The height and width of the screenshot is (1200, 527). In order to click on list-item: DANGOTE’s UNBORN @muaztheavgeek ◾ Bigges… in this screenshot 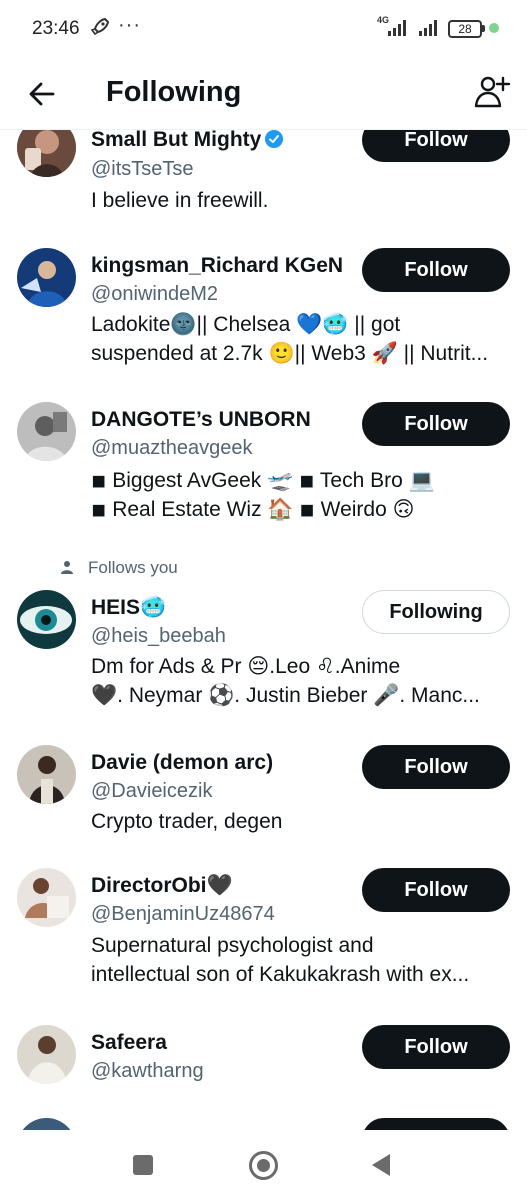, I will do `click(263, 467)`.